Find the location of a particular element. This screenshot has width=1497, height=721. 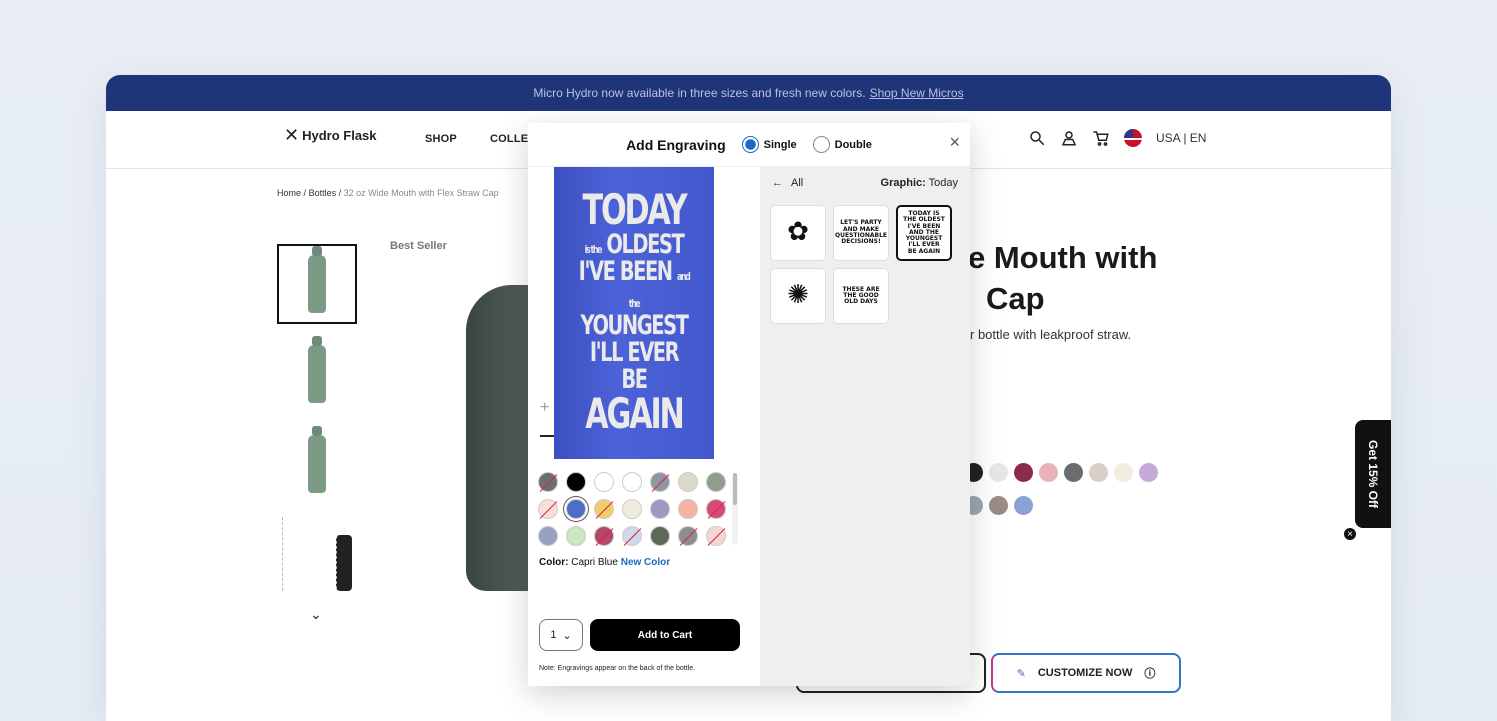

back-label: All is located at coordinates (797, 183).